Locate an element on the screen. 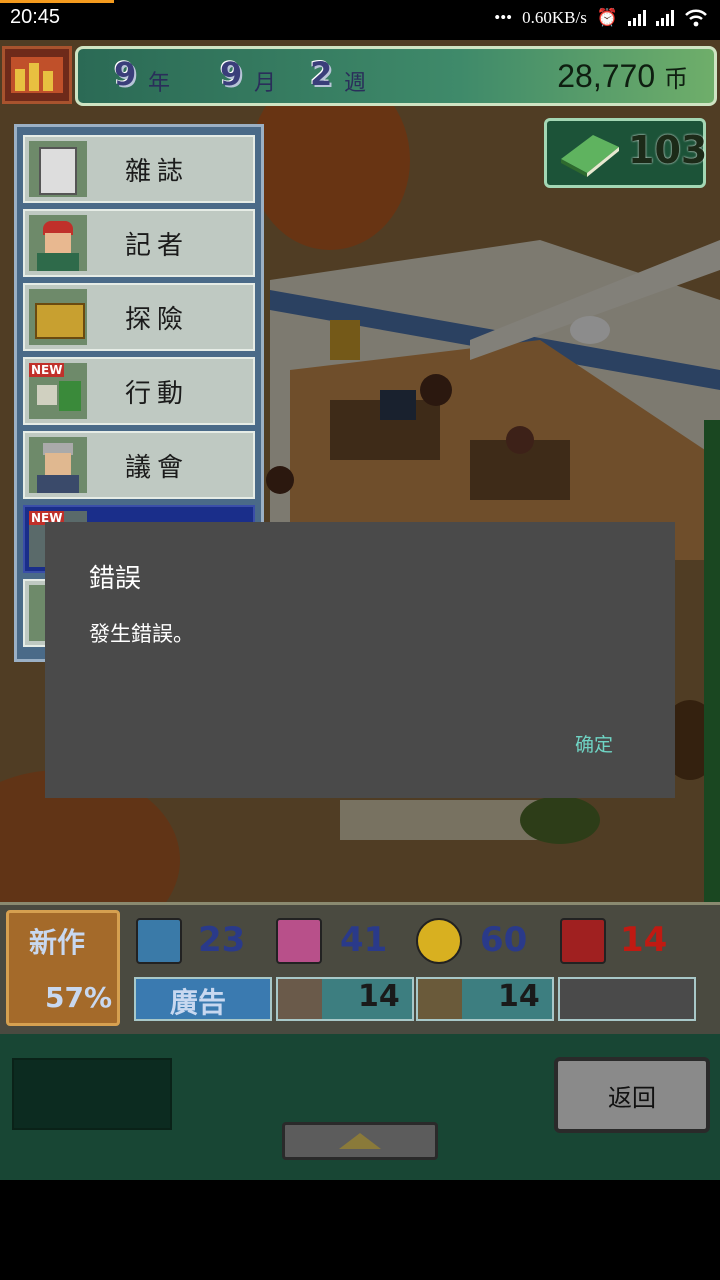 The image size is (720, 1280). ad-button: 廣告 is located at coordinates (203, 999).